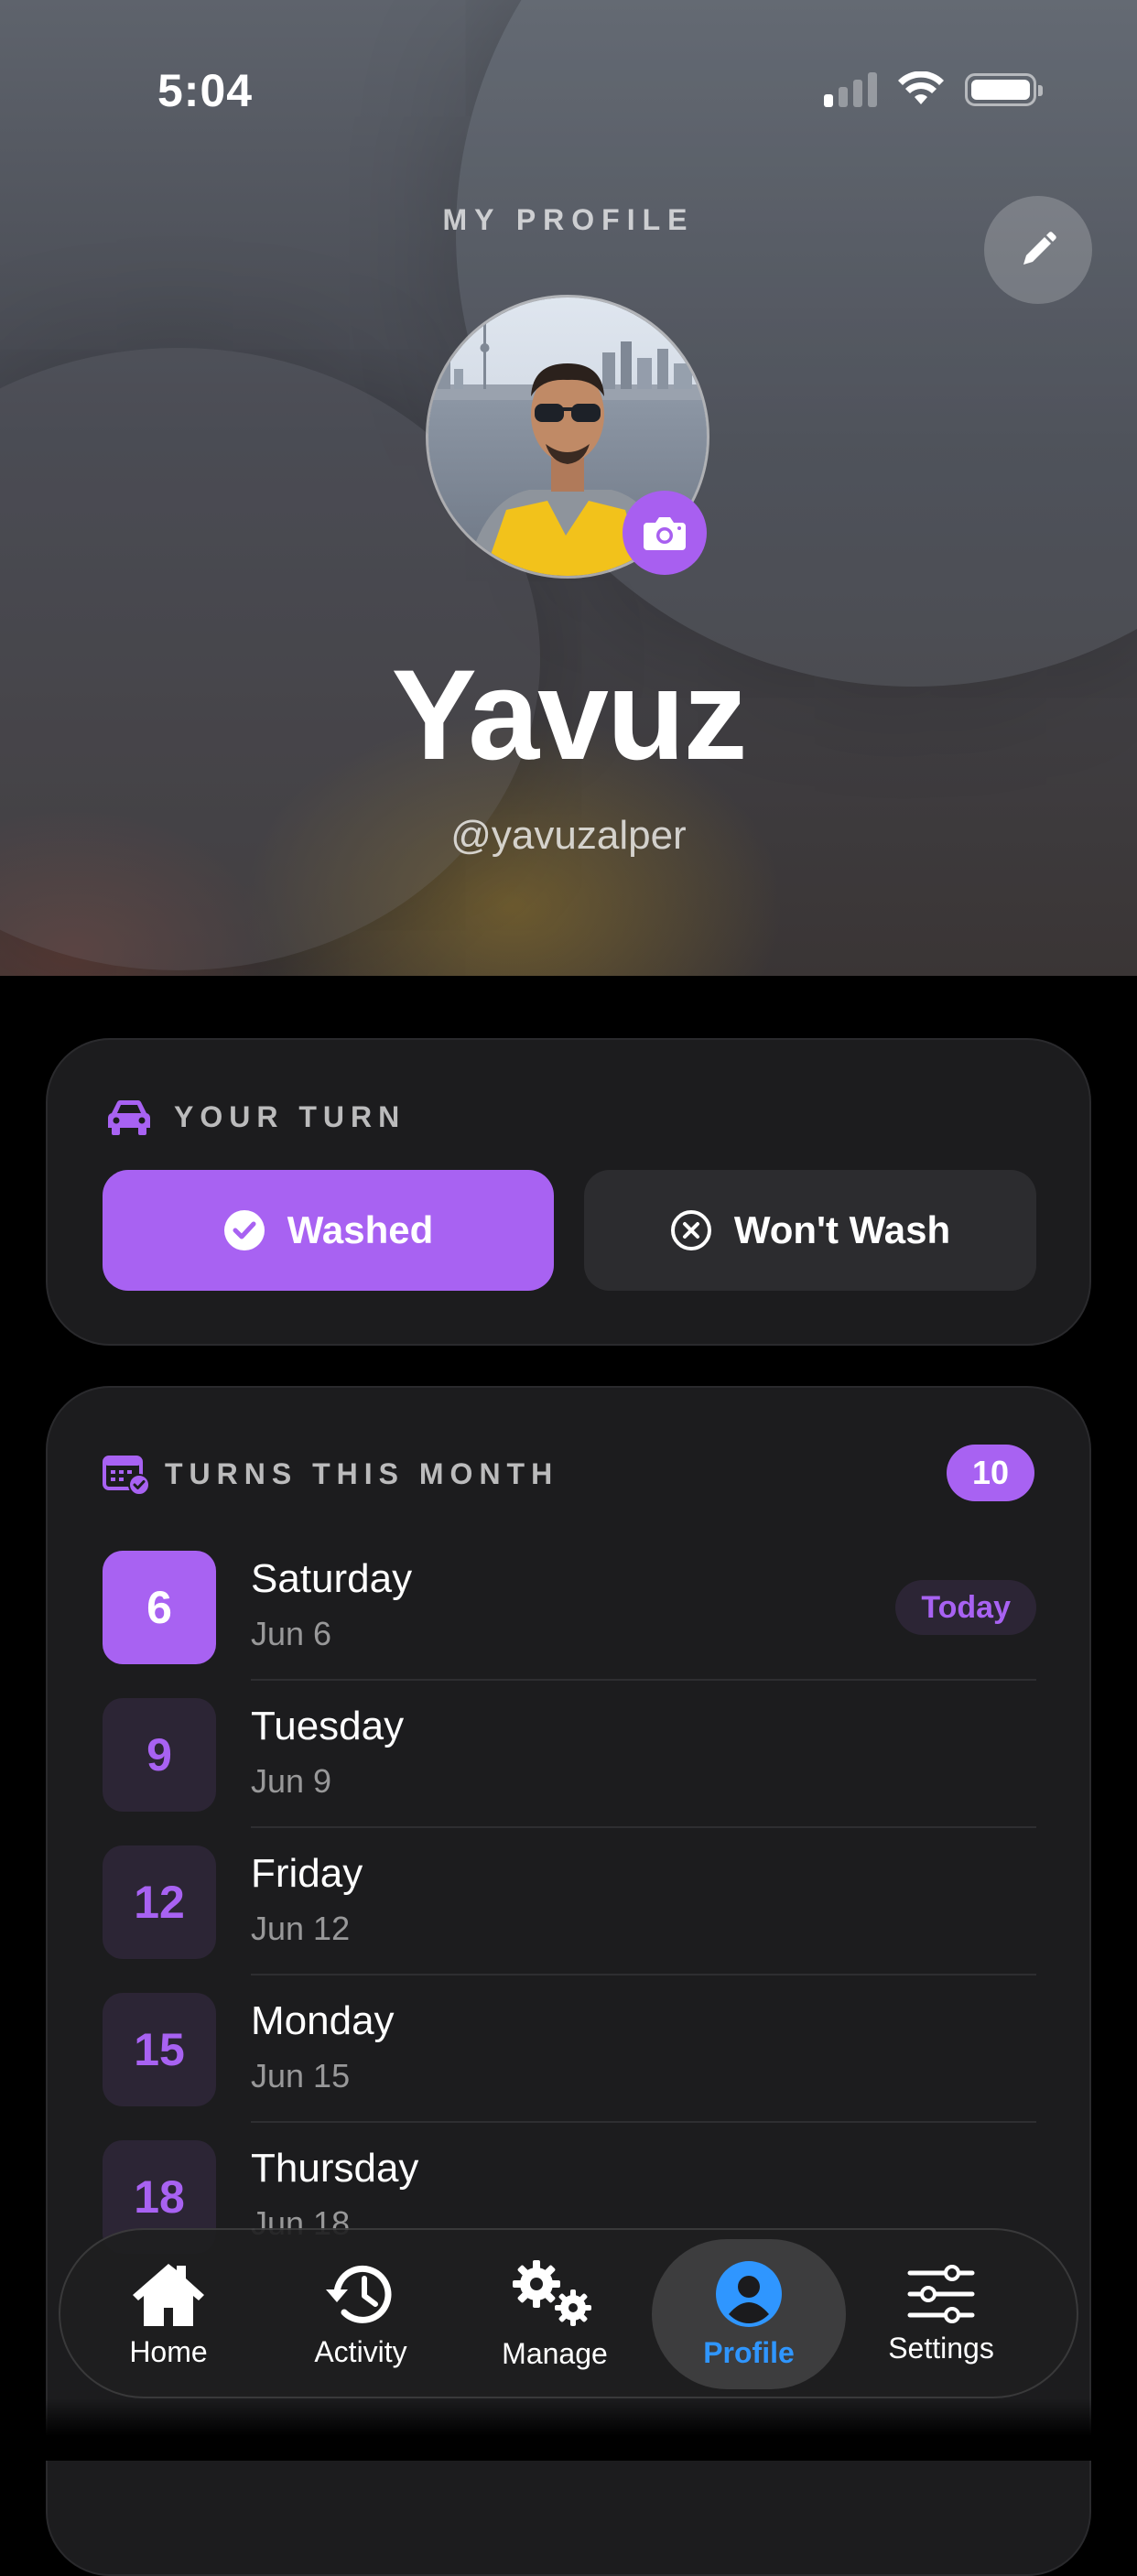  I want to click on turn-row: 9 Tuesday Jun 9, so click(569, 1772).